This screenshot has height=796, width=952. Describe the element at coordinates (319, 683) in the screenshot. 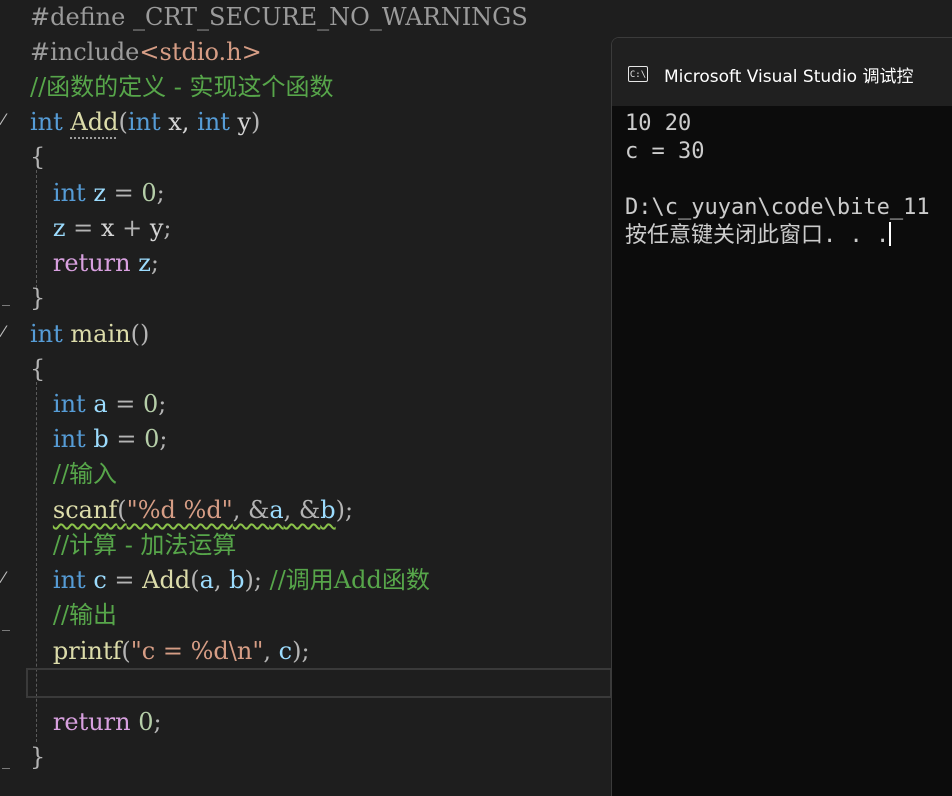

I see `current-line-highlight` at that location.